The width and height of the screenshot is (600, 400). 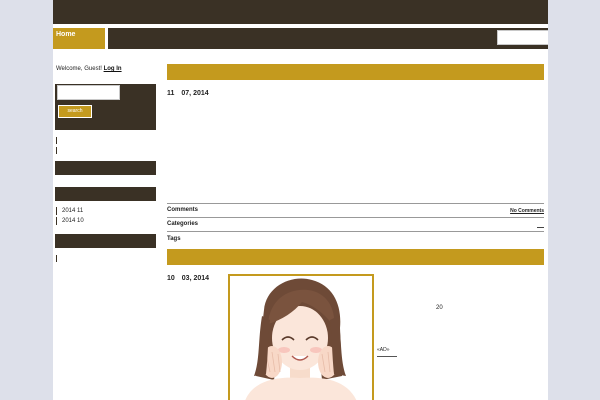 What do you see at coordinates (188, 93) in the screenshot?
I see `post-date: 11 07, 2014` at bounding box center [188, 93].